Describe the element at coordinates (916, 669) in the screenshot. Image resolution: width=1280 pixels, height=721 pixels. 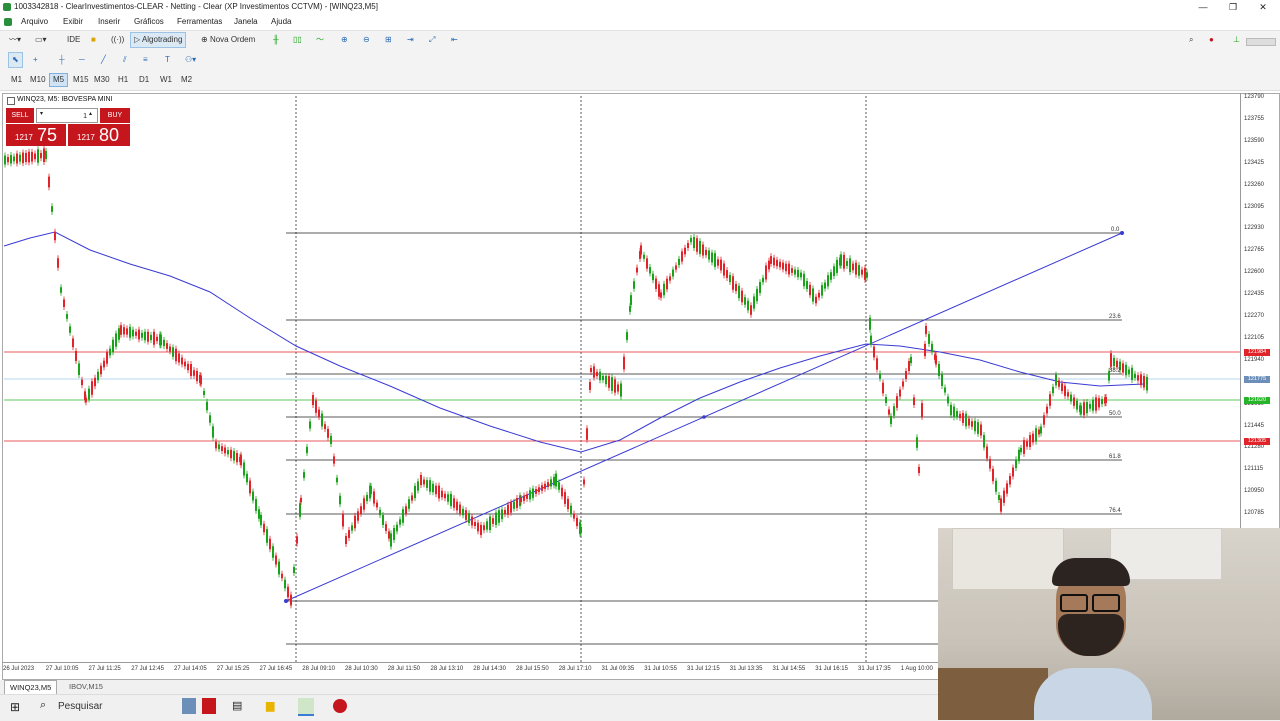
I see `time-axis-label: 1 Aug 10:00` at that location.